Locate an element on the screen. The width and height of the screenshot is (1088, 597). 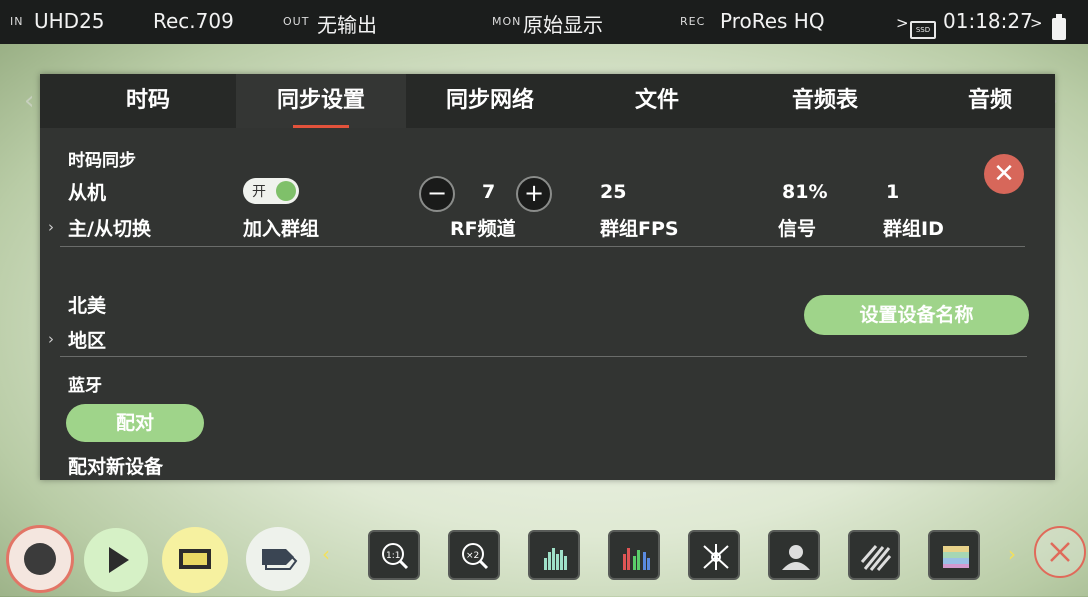
ssd-icon: SSD is located at coordinates (923, 30).